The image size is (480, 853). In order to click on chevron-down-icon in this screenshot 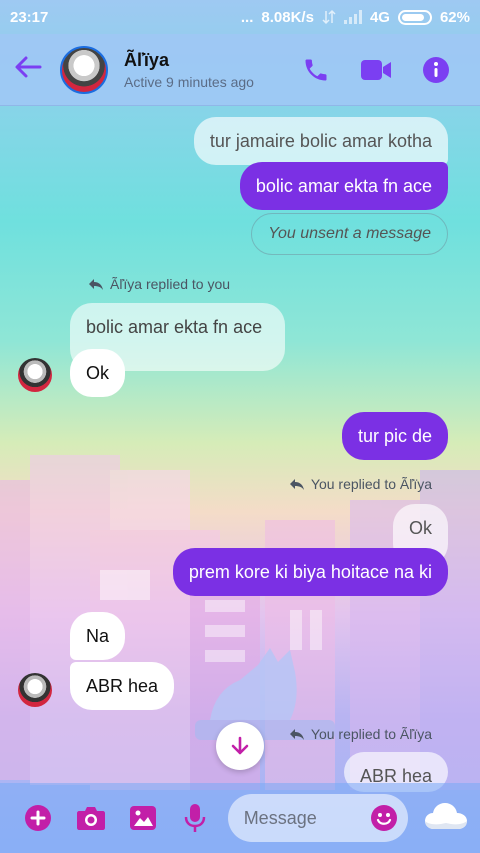, I will do `click(240, 745)`.